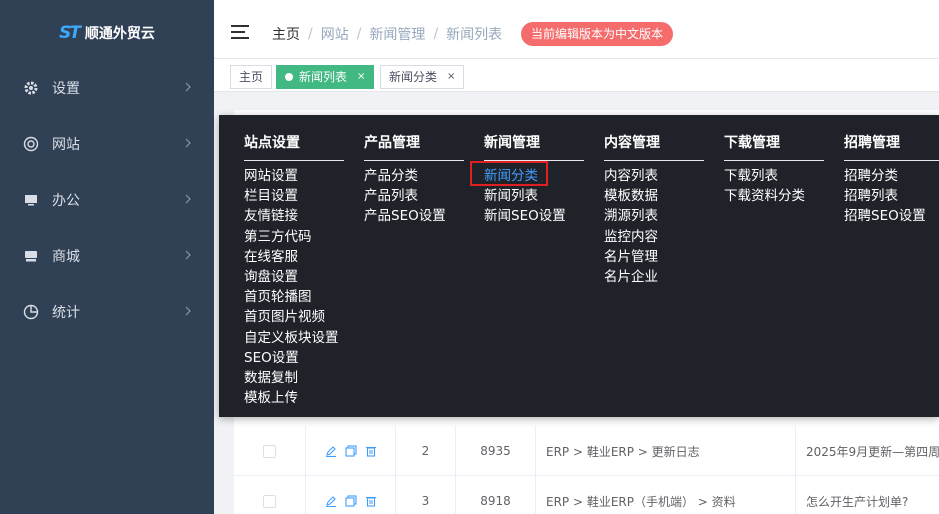 The image size is (939, 514). What do you see at coordinates (631, 196) in the screenshot?
I see `menu-item: 模板数据` at bounding box center [631, 196].